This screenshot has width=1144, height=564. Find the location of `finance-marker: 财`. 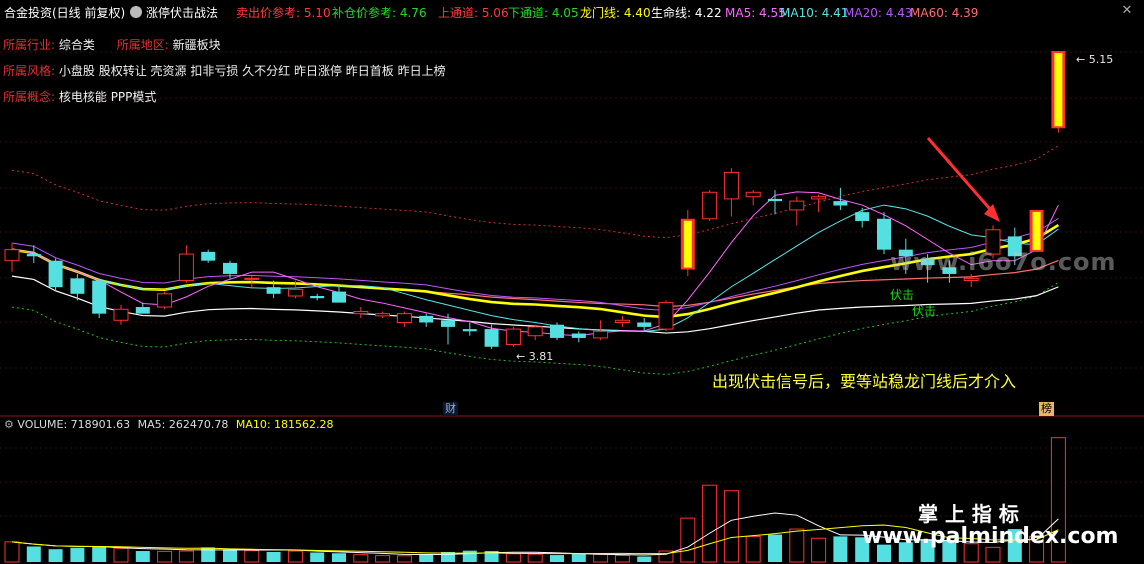

finance-marker: 财 is located at coordinates (450, 409).